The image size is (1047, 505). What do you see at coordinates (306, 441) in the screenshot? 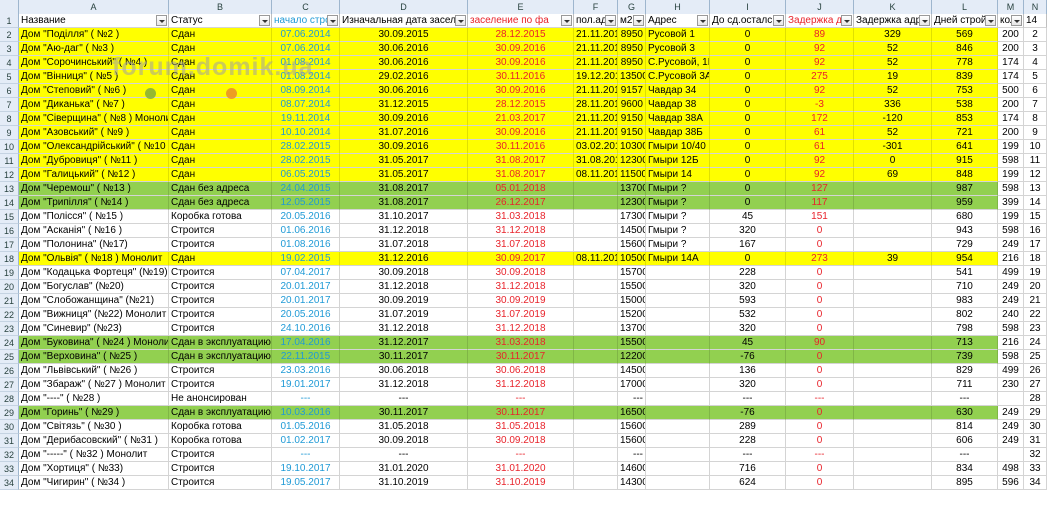
I see `cell-c: 01.02.2017` at bounding box center [306, 441].